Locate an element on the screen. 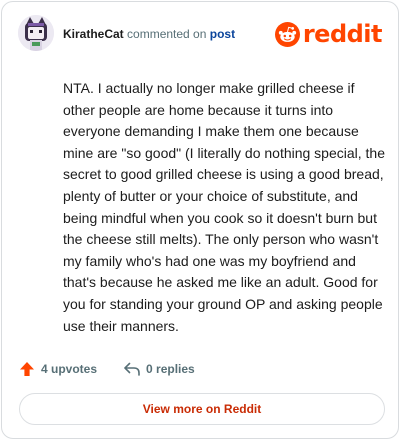 This screenshot has height=440, width=400. cat-avatar-icon is located at coordinates (36, 33).